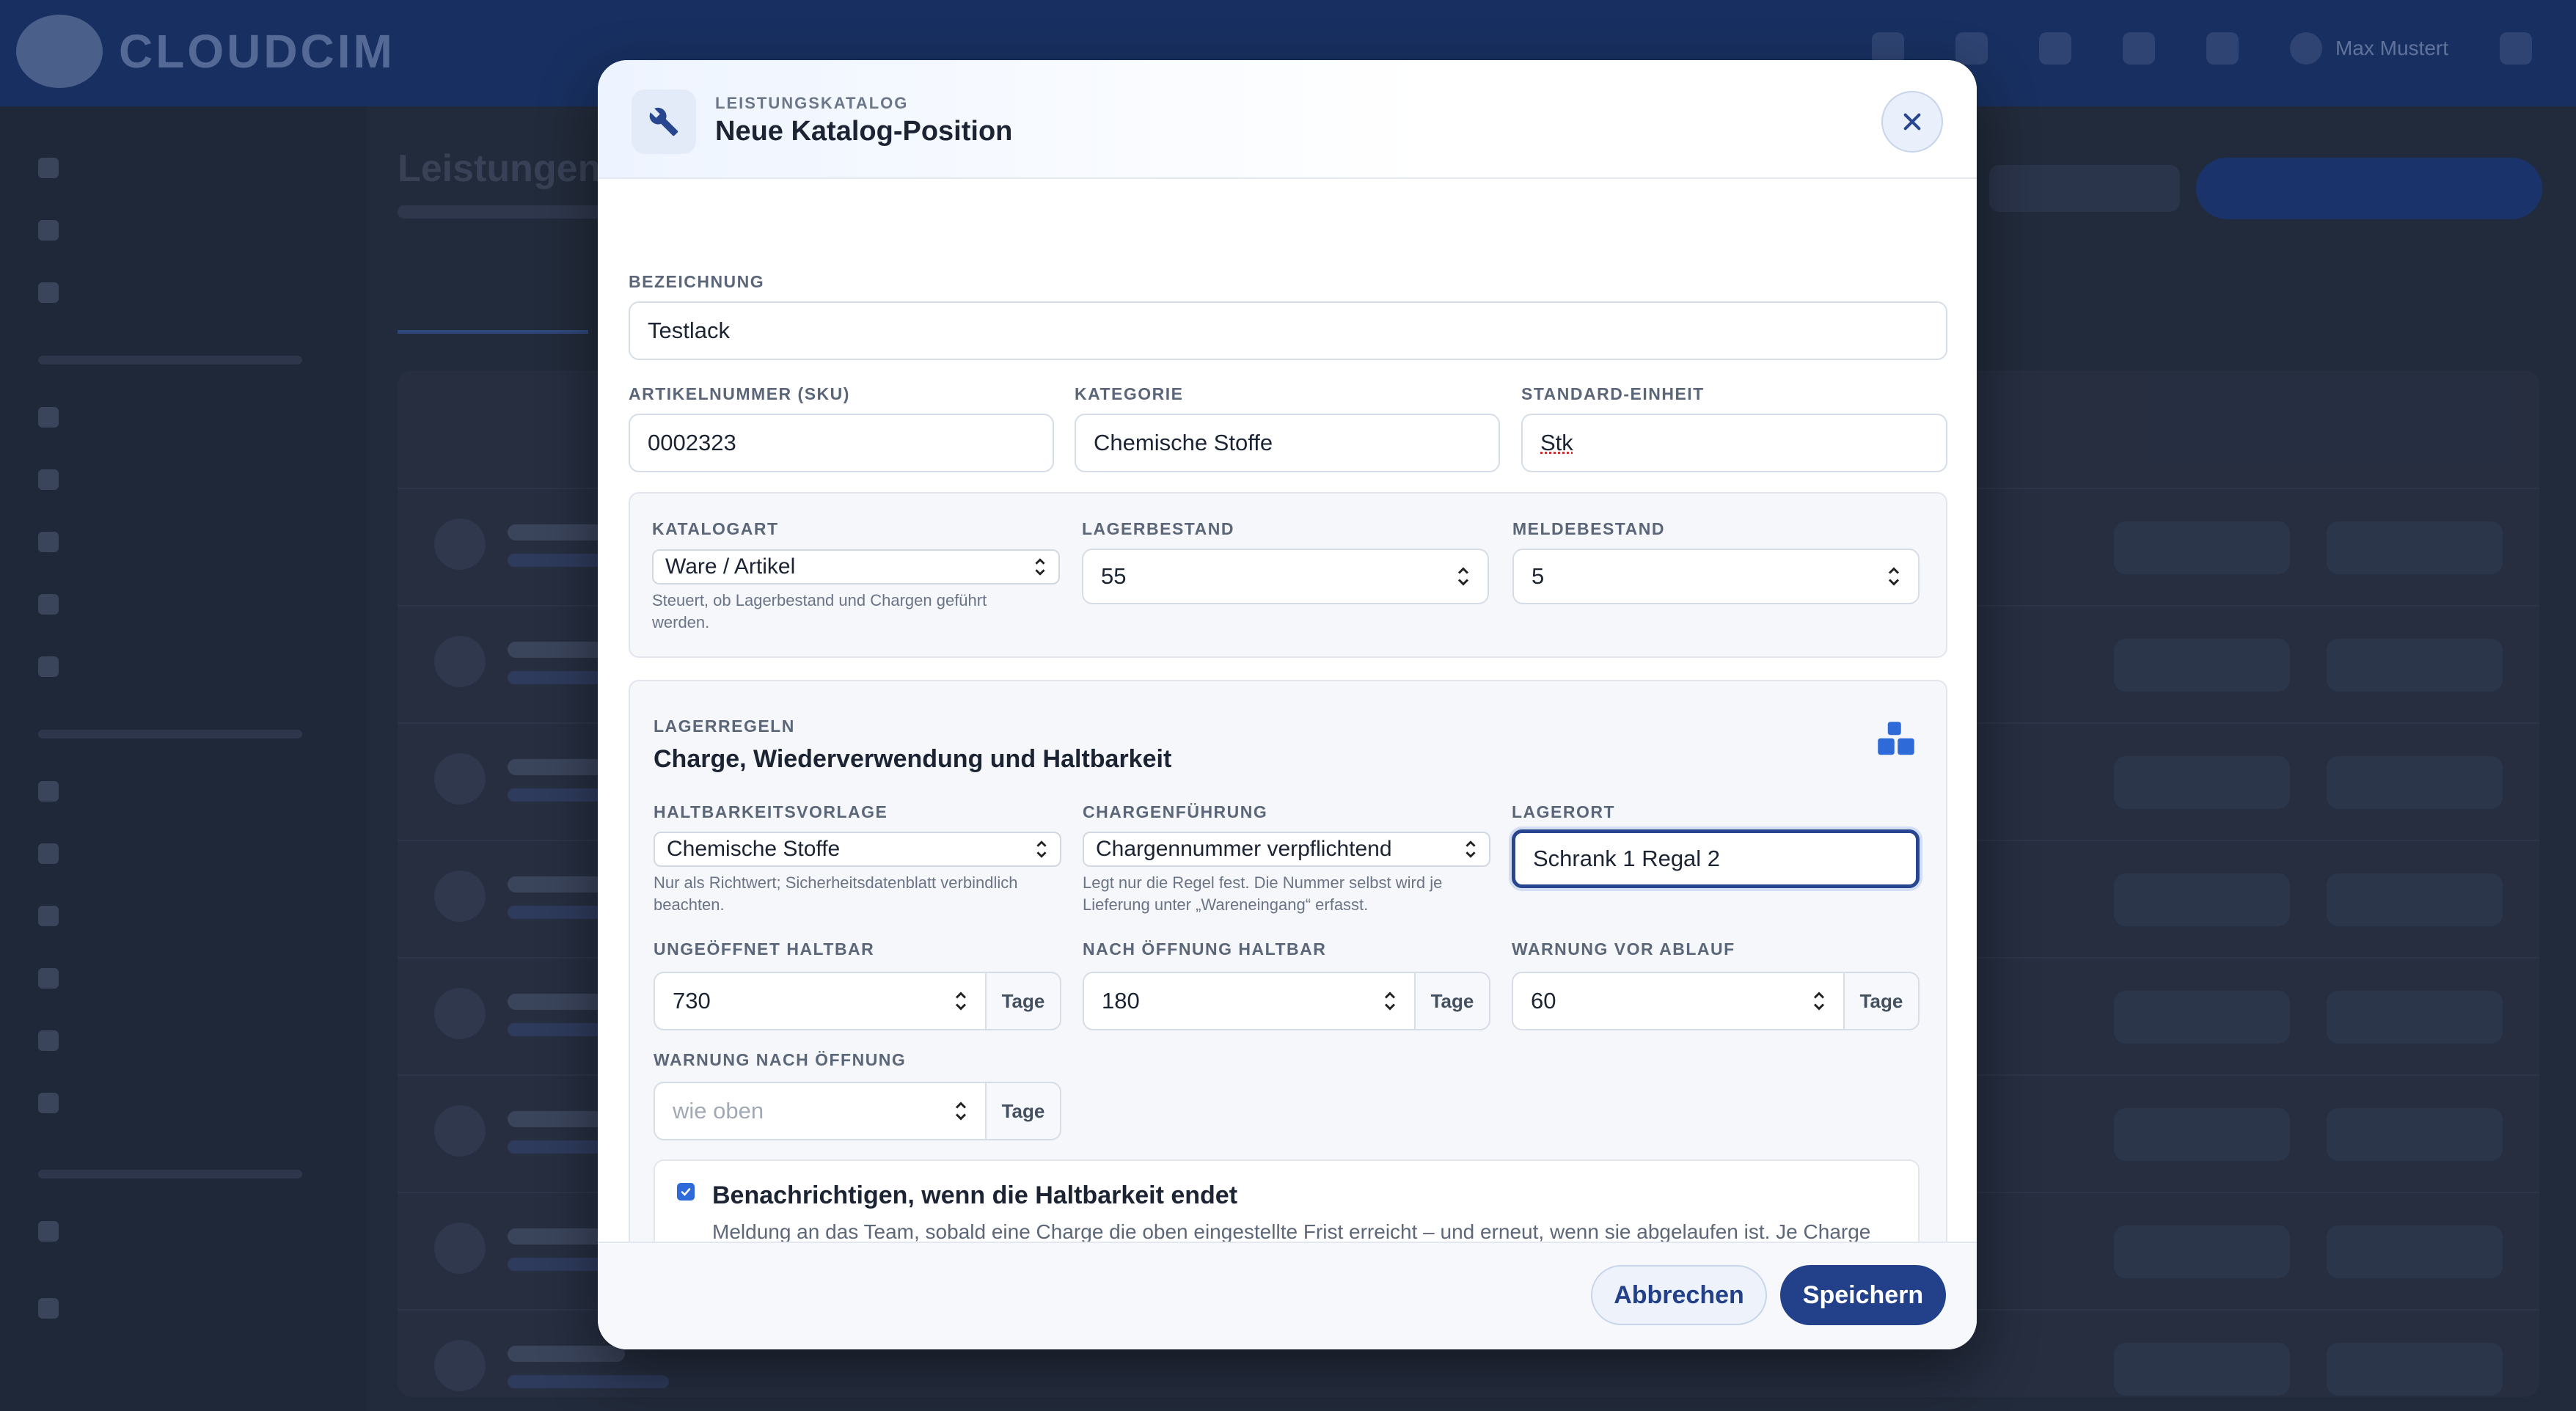  Describe the element at coordinates (724, 726) in the screenshot. I see `lagerregeln-eyebrow: LAGERREGELN` at that location.